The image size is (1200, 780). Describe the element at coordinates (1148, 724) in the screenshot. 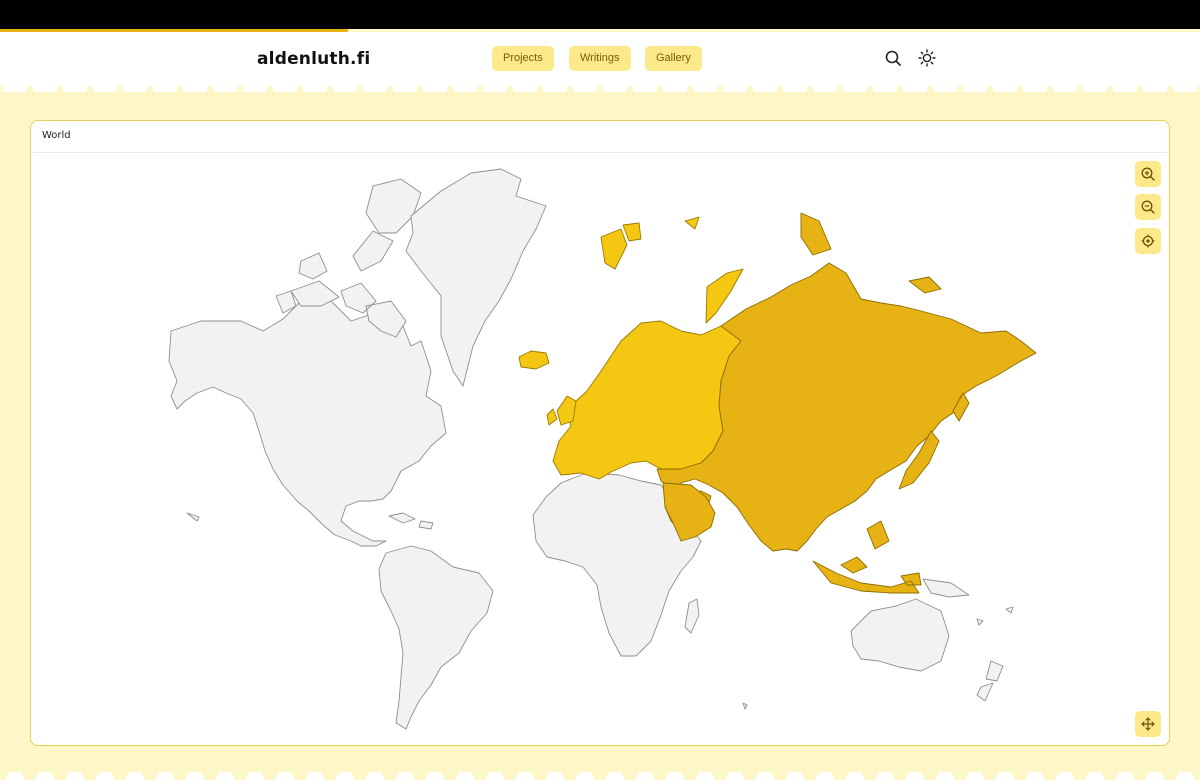

I see `move-icon` at that location.